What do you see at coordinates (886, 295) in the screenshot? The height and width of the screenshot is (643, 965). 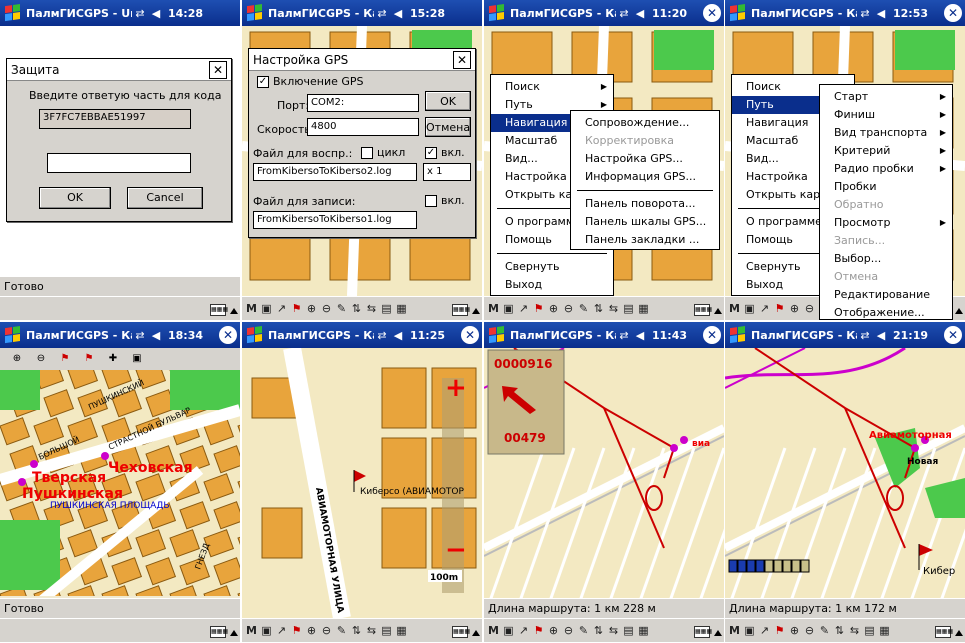 I see `submenu-item-11: Редактирование` at bounding box center [886, 295].